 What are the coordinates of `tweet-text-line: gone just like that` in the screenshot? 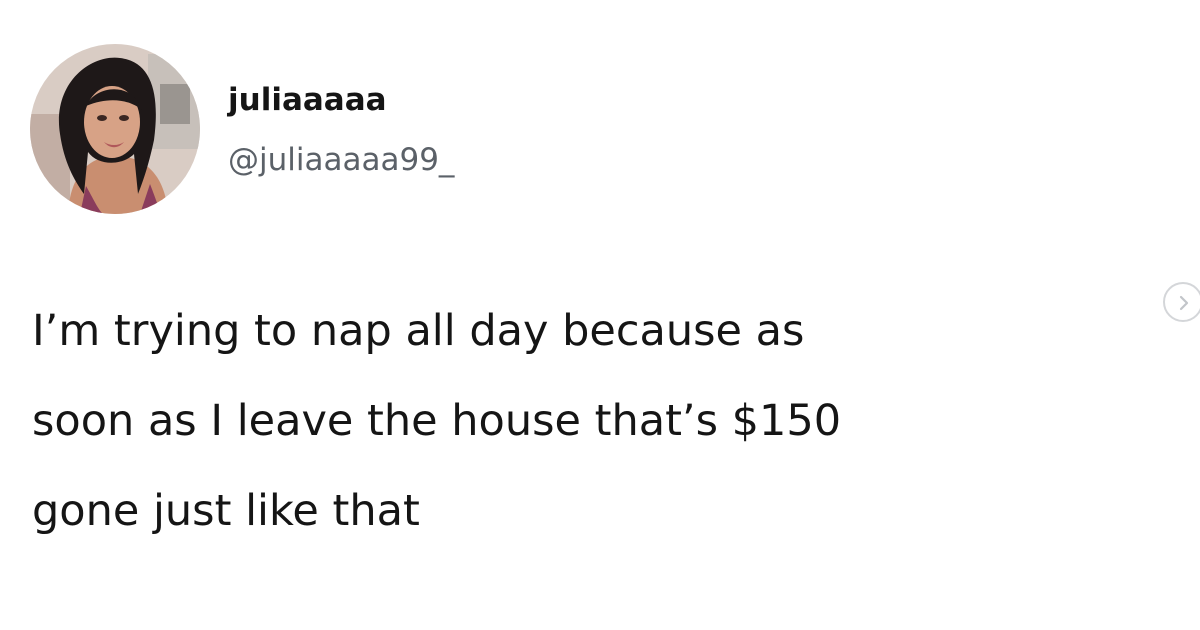 It's located at (226, 511).